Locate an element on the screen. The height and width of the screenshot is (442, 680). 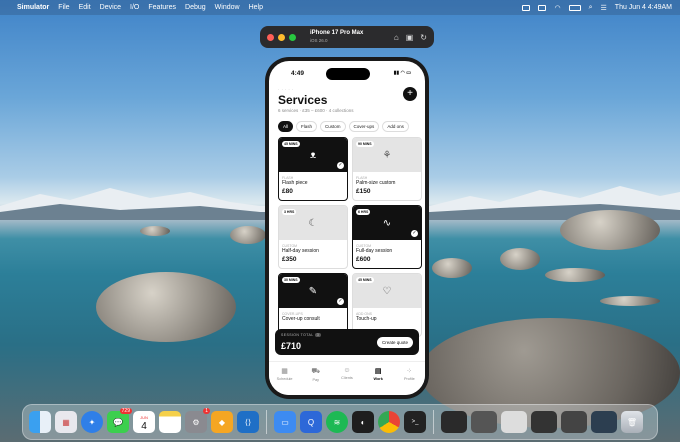
search-icon: ⌕ is located at coordinates (591, 8).